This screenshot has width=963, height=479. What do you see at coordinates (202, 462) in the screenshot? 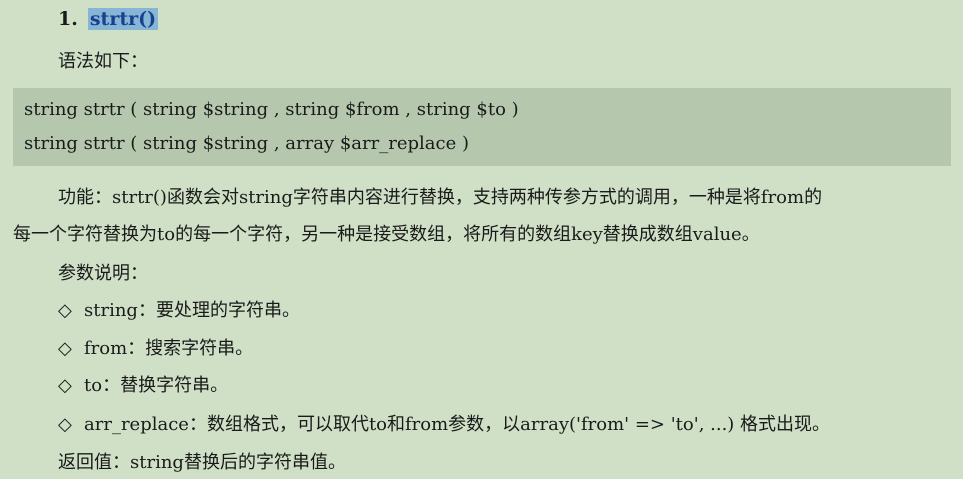
I see `return-value: 返回值：string替换后的字符串值。` at bounding box center [202, 462].